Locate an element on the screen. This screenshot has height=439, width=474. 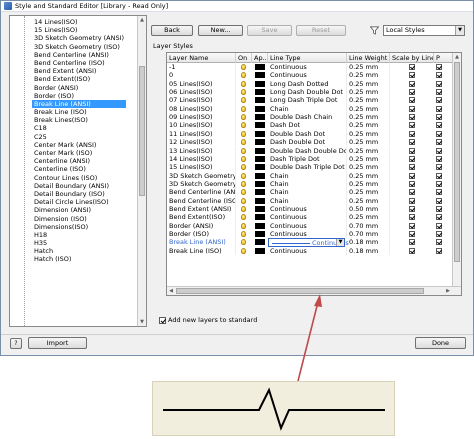
break-line-symbol-icon is located at coordinates (274, 409).